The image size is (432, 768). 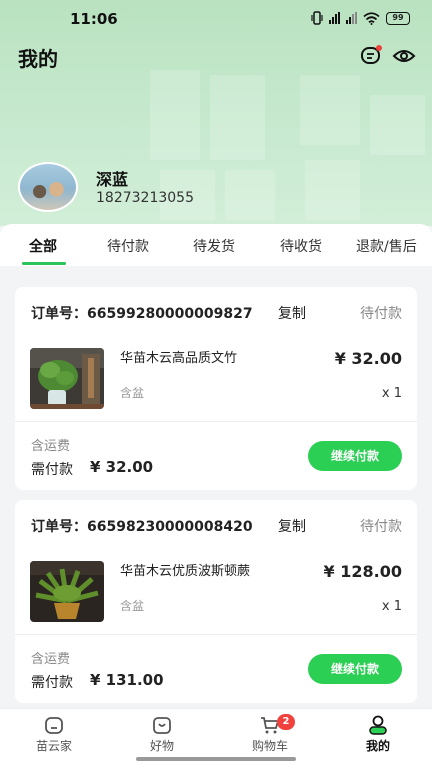 What do you see at coordinates (286, 722) in the screenshot?
I see `cart-badge: 2` at bounding box center [286, 722].